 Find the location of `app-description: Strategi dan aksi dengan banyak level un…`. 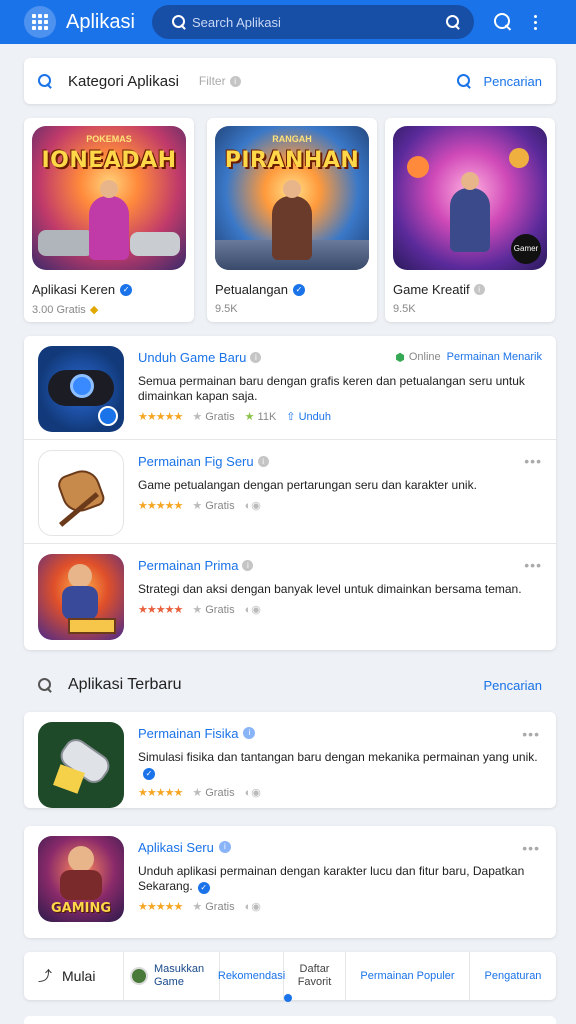

app-description: Strategi dan aksi dengan banyak level un… is located at coordinates (330, 589).